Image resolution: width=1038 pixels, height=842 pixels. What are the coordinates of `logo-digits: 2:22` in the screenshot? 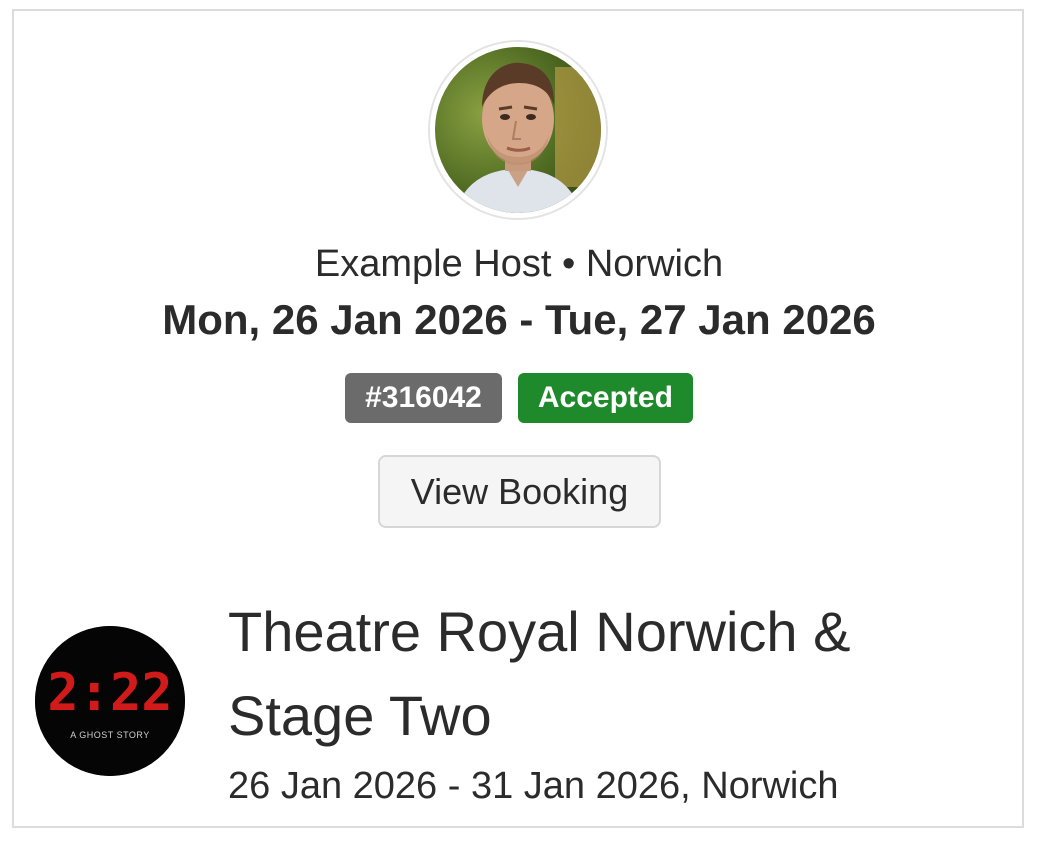 It's located at (109, 693).